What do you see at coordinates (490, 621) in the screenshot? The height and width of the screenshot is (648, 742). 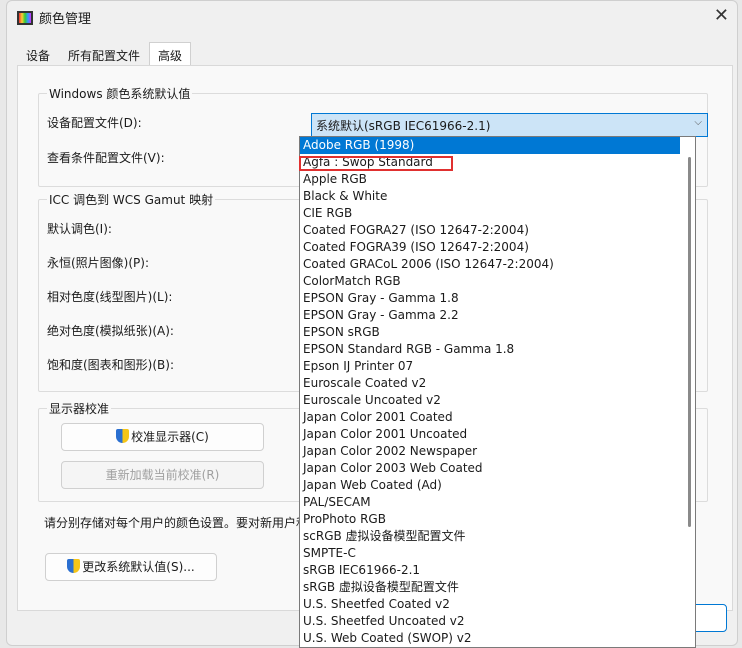 I see `dropdown-option: U.S. Sheetfed Uncoated v2` at bounding box center [490, 621].